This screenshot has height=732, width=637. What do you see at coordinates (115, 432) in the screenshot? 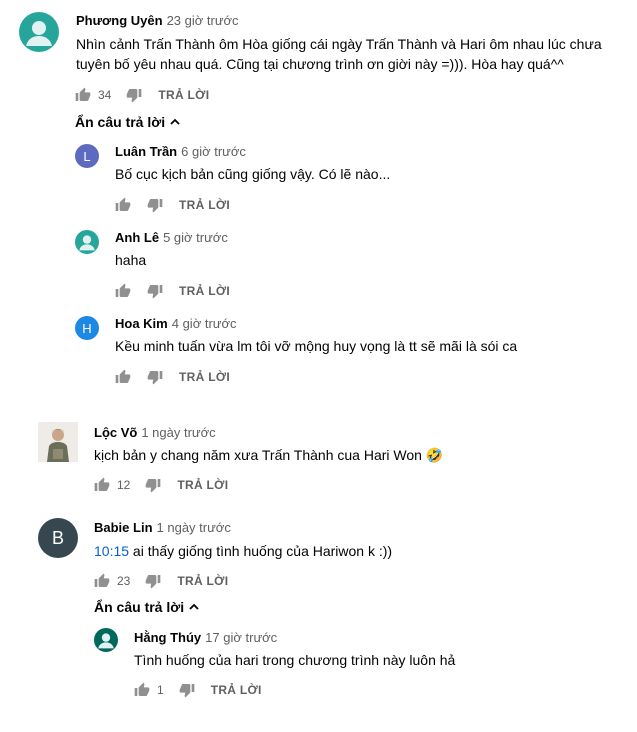
I see `author-name: Lộc Võ` at bounding box center [115, 432].